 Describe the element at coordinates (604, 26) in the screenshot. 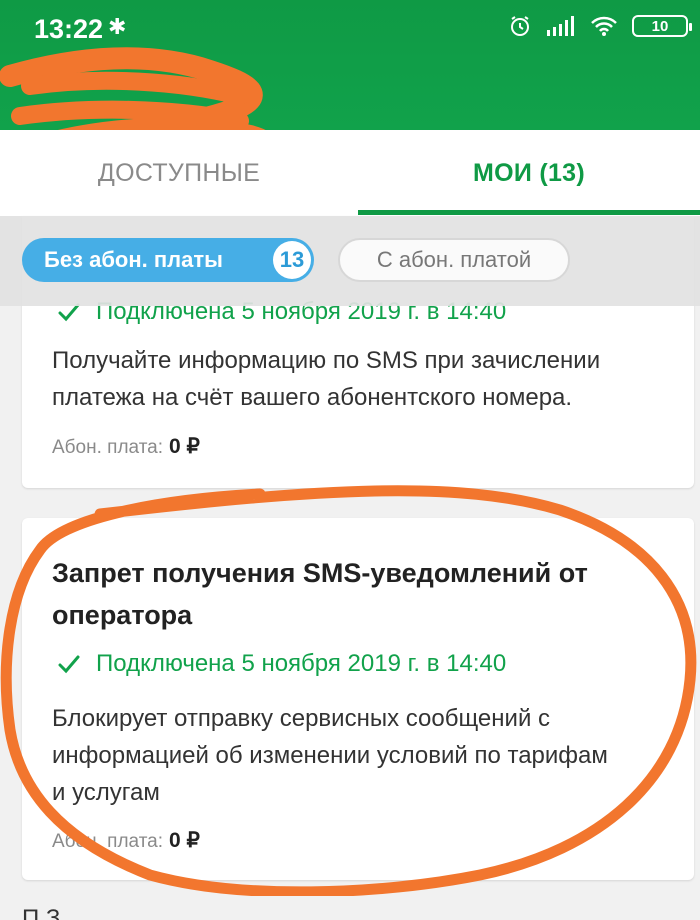

I see `wifi-icon` at that location.